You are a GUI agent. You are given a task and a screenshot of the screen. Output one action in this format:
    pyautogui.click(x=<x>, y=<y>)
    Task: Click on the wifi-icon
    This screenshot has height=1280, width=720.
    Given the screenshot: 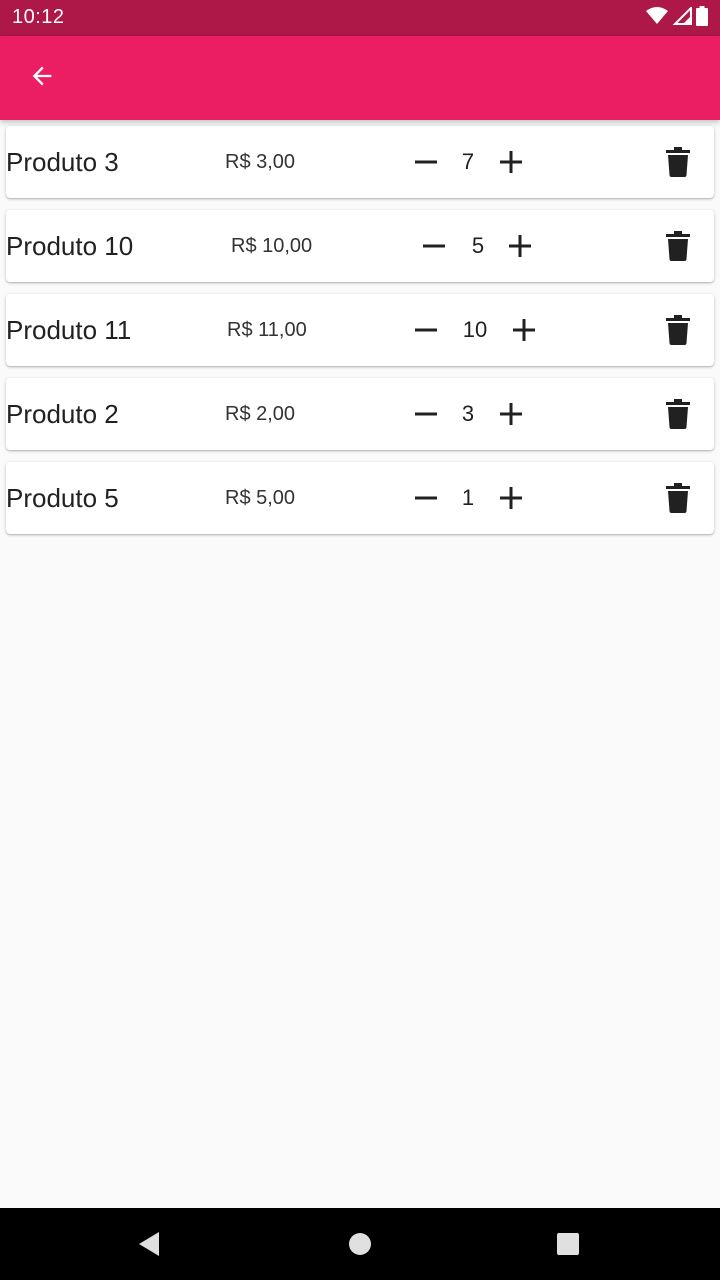 What is the action you would take?
    pyautogui.click(x=657, y=18)
    